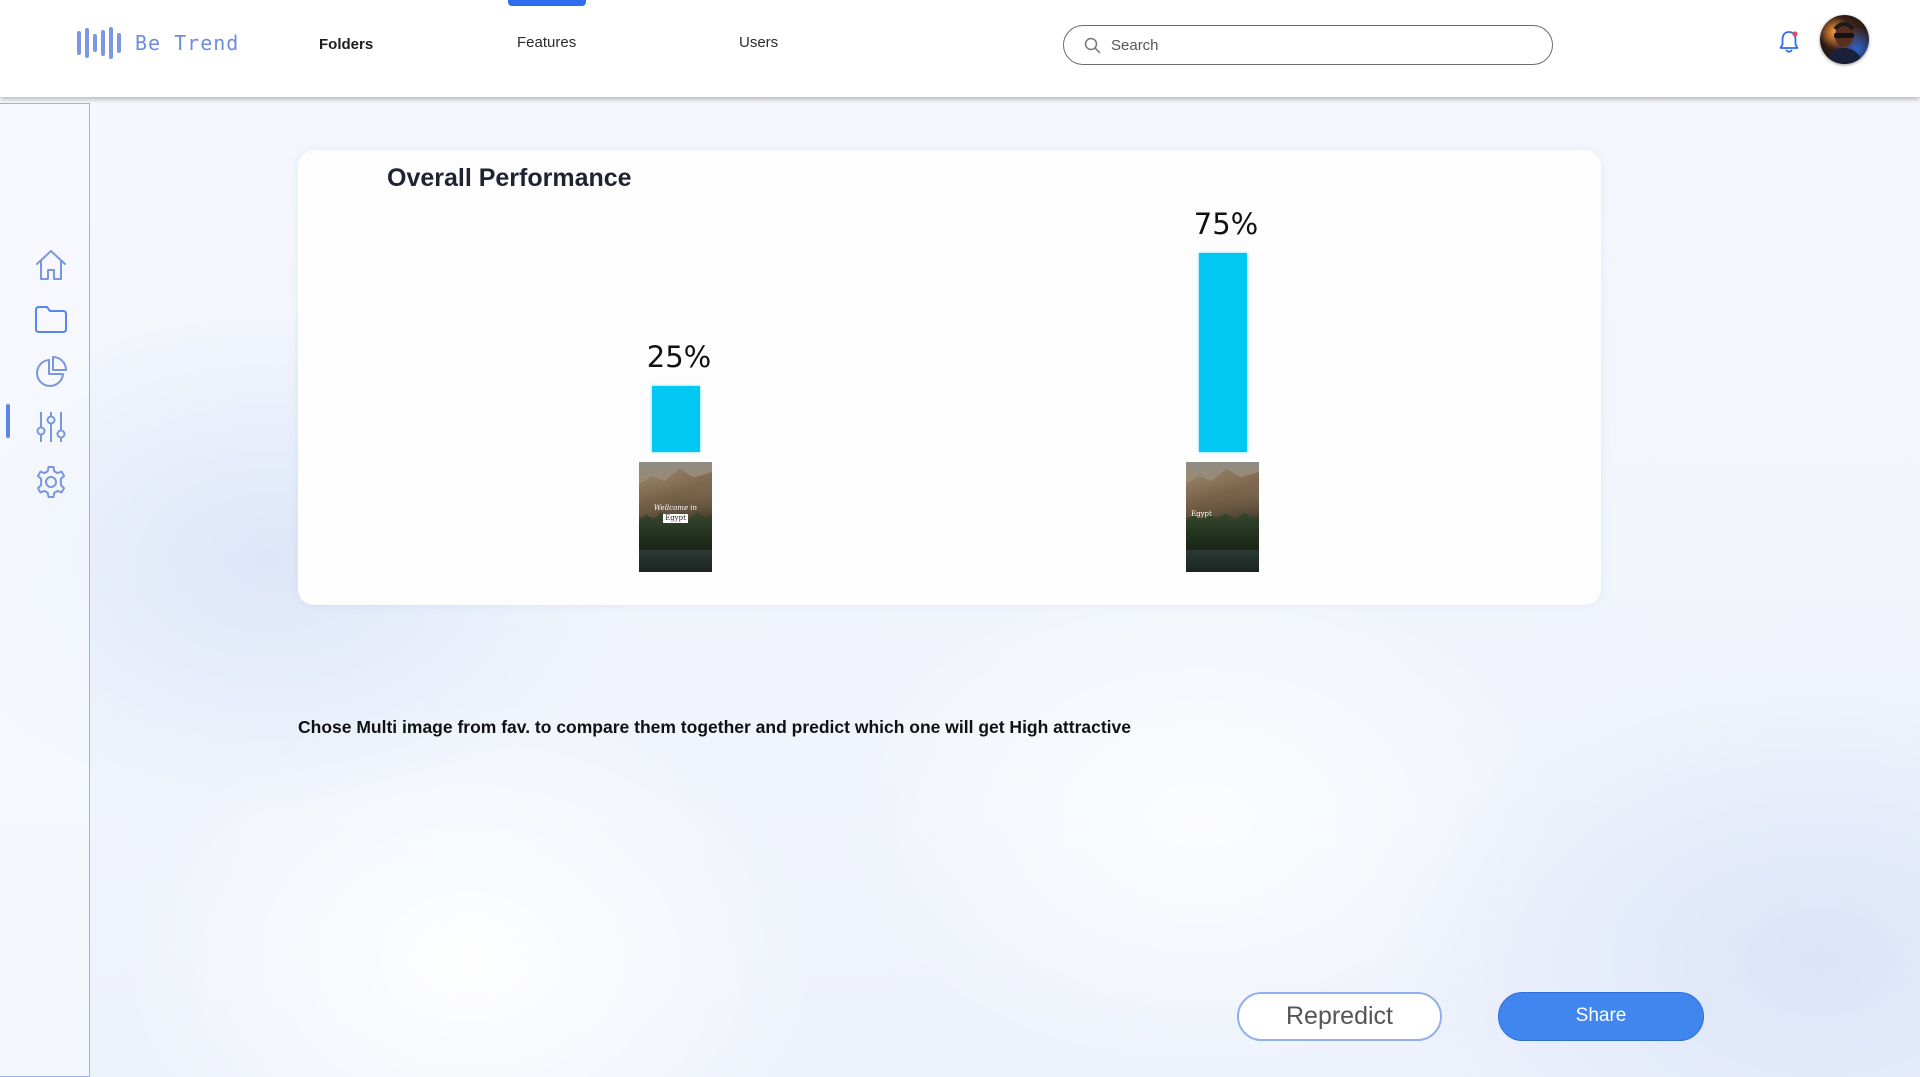 This screenshot has width=1920, height=1077. I want to click on app-name: Be Trend, so click(187, 43).